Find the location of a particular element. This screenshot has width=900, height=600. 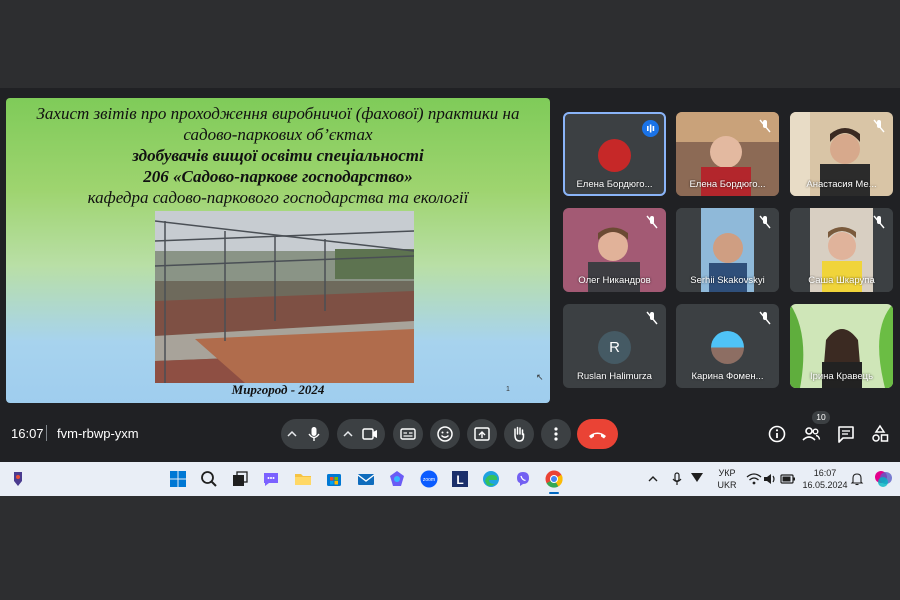

participant-tile: Олег Никандров is located at coordinates (614, 250).